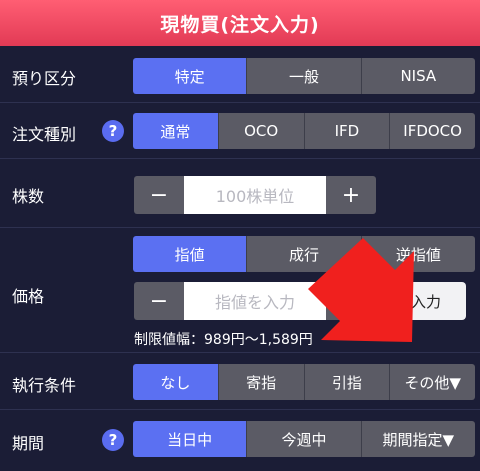 The image size is (480, 471). What do you see at coordinates (190, 439) in the screenshot?
I see `period-option-today: 当日中` at bounding box center [190, 439].